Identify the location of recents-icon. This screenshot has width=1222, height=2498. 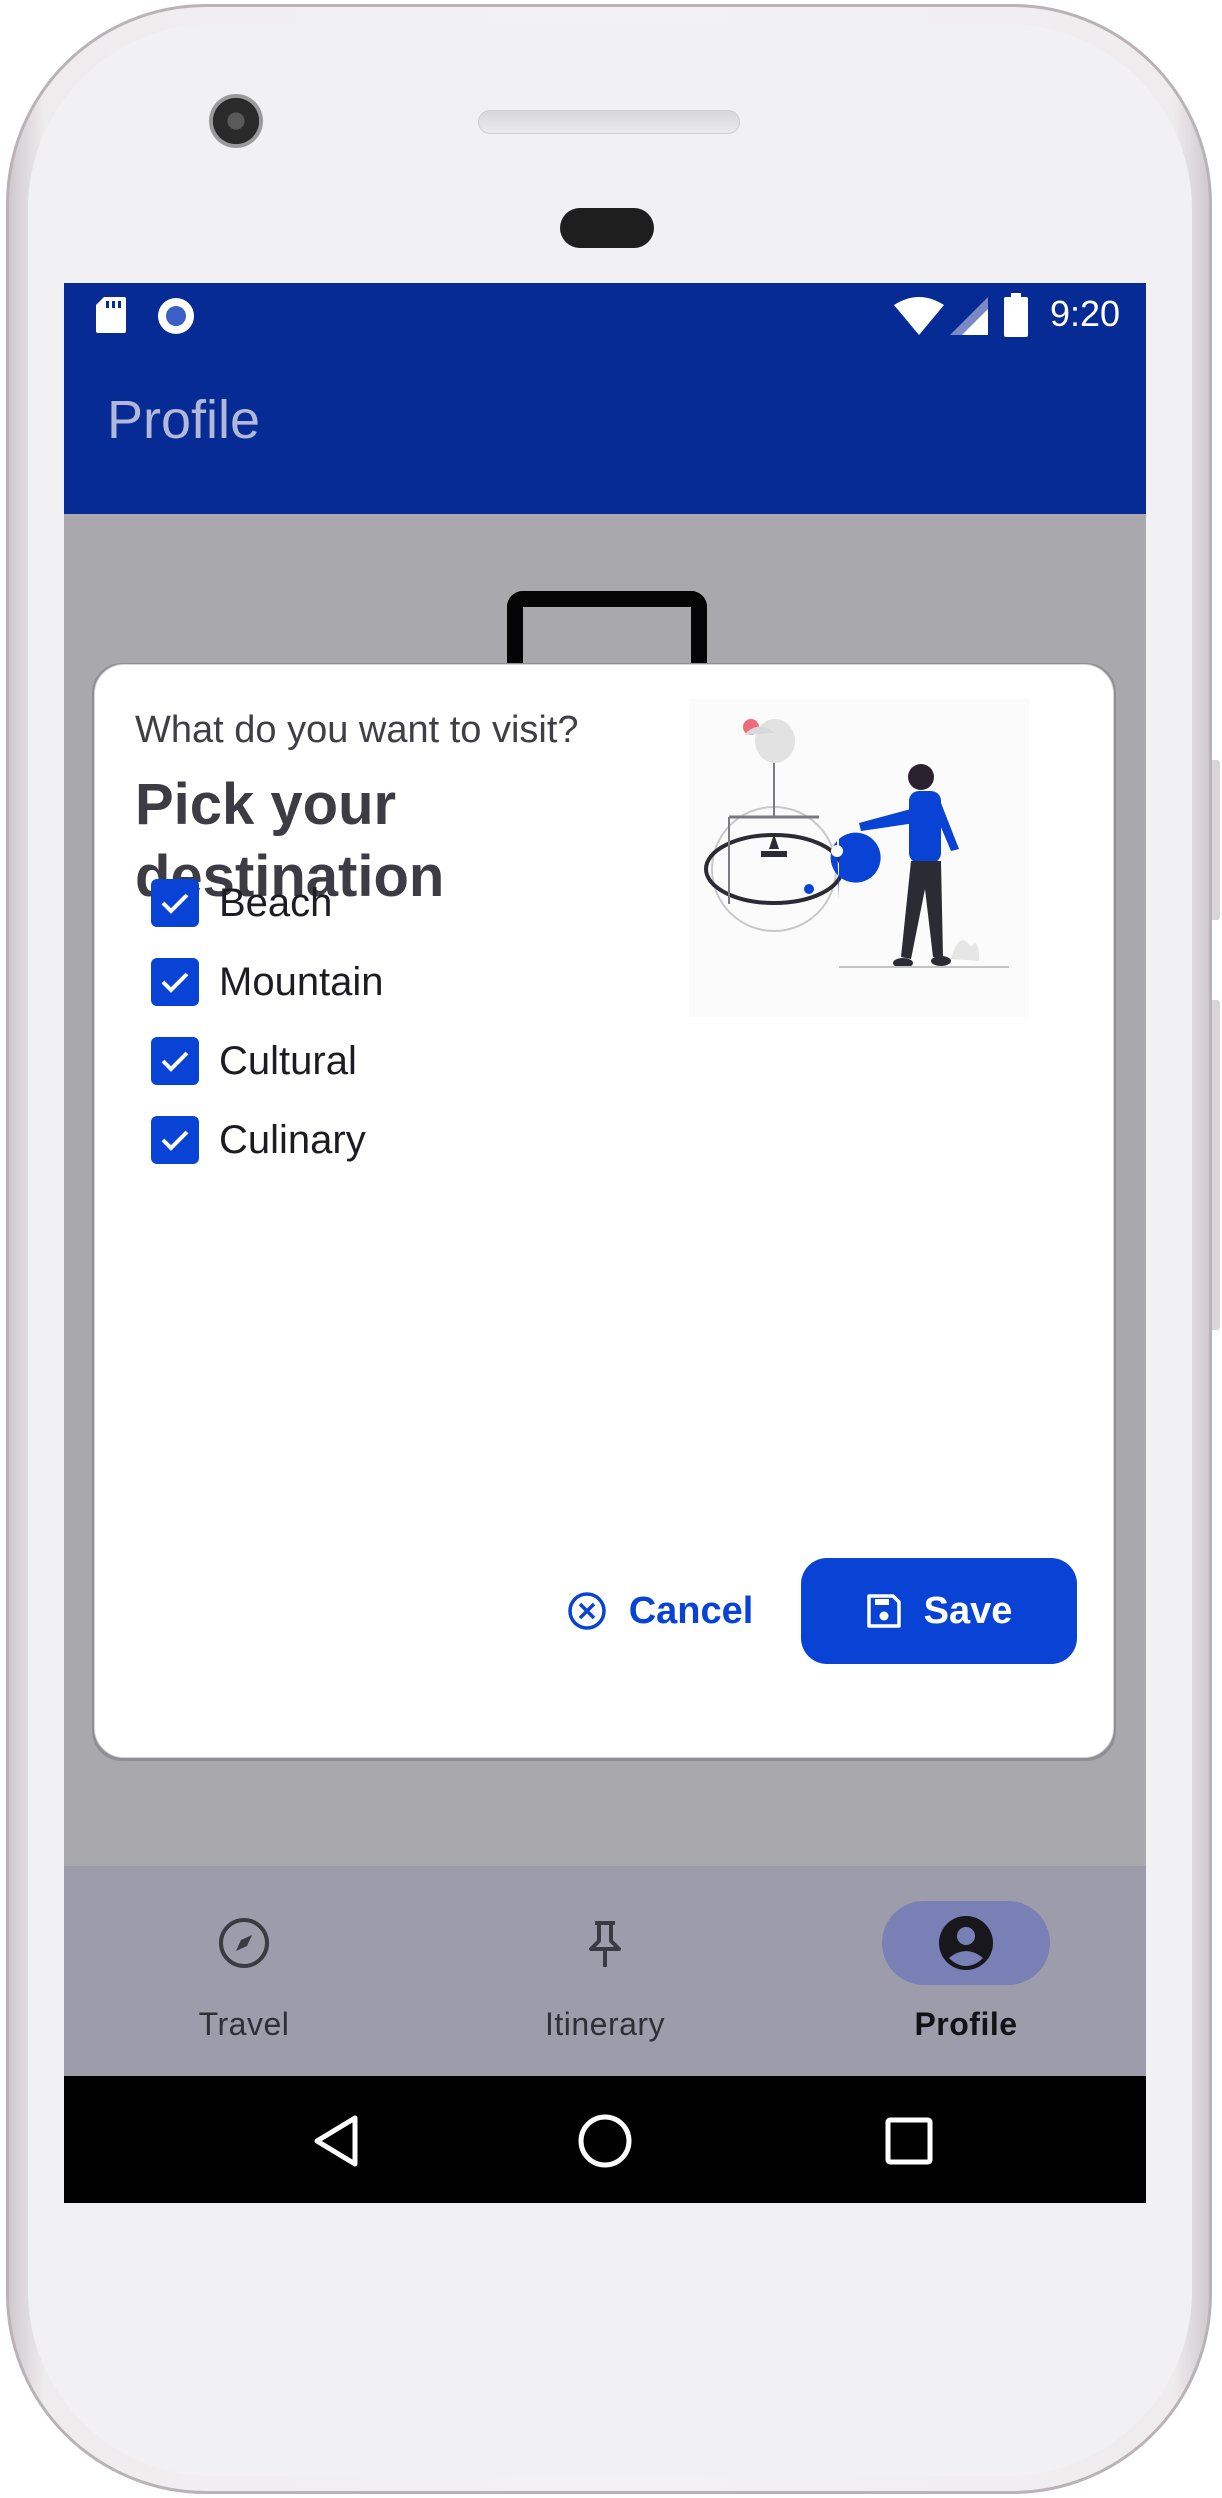
(909, 2141).